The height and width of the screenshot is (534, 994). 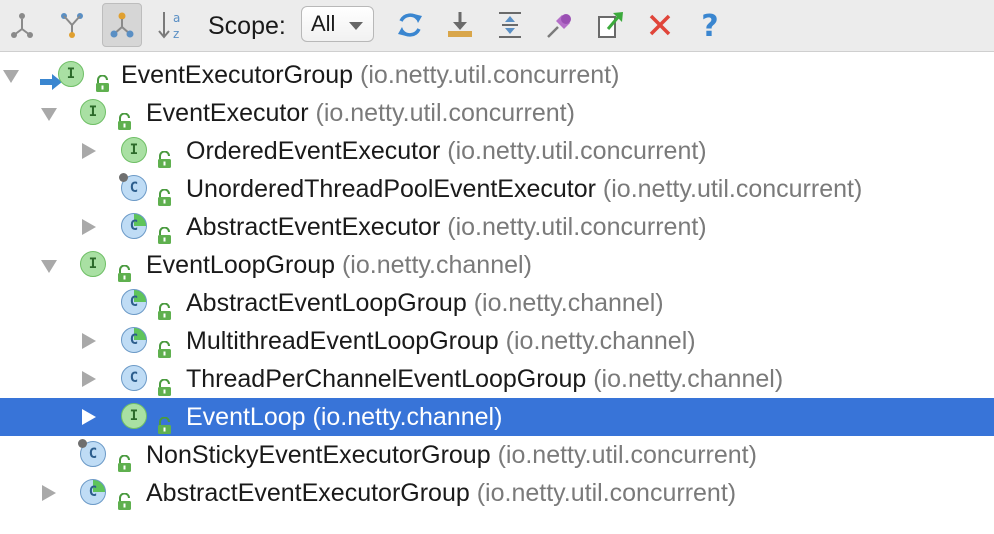 What do you see at coordinates (510, 25) in the screenshot?
I see `expand-all-icon` at bounding box center [510, 25].